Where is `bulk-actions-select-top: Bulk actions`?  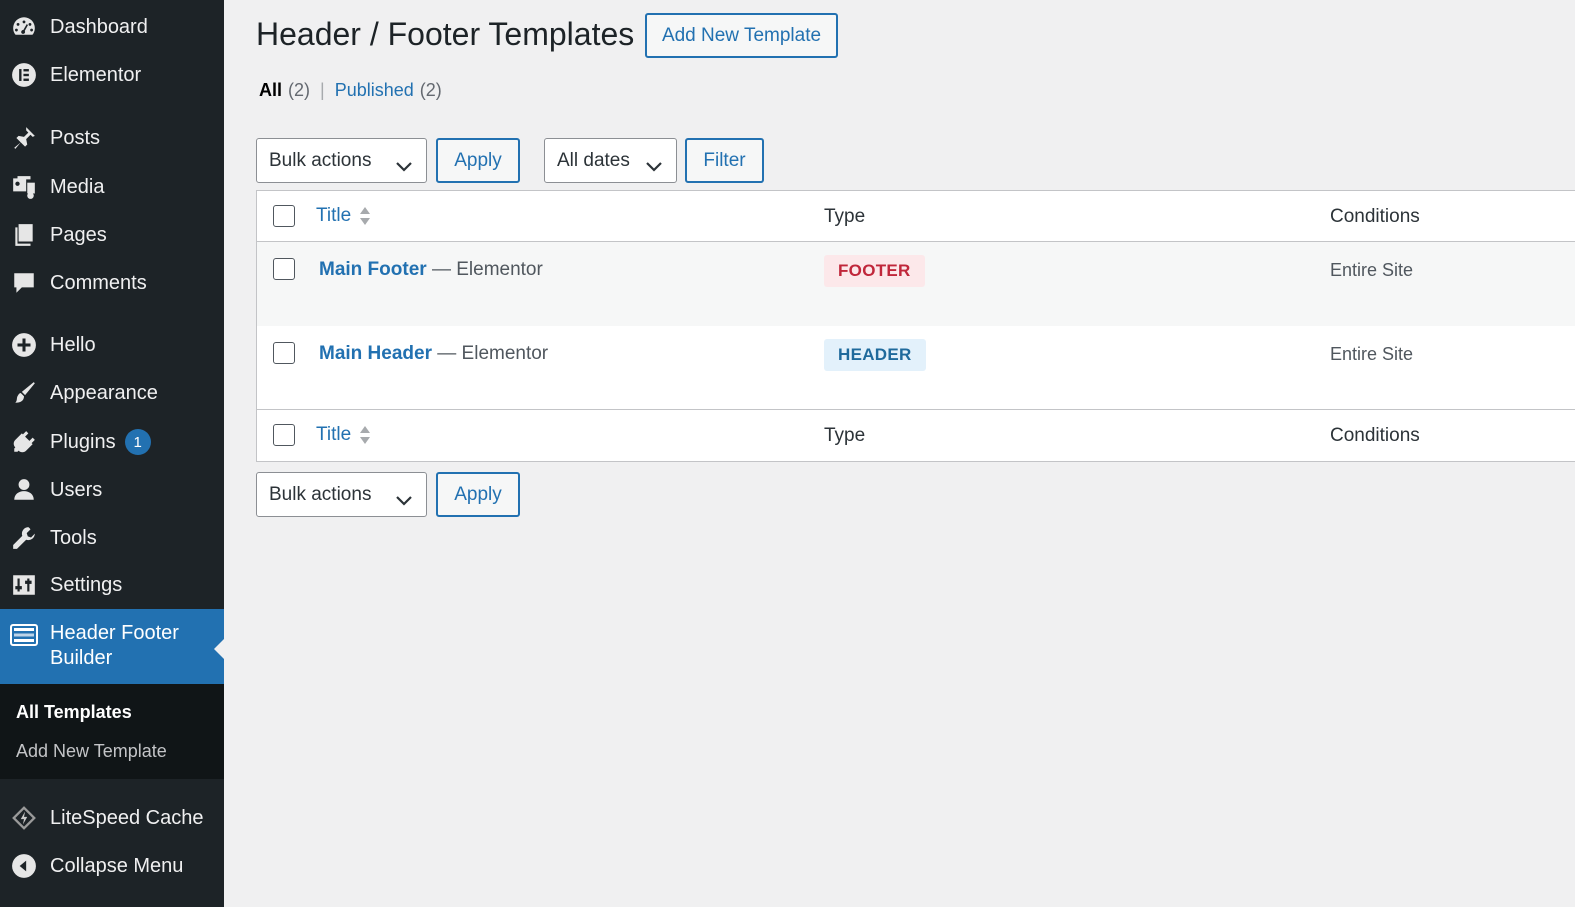
bulk-actions-select-top: Bulk actions is located at coordinates (341, 160).